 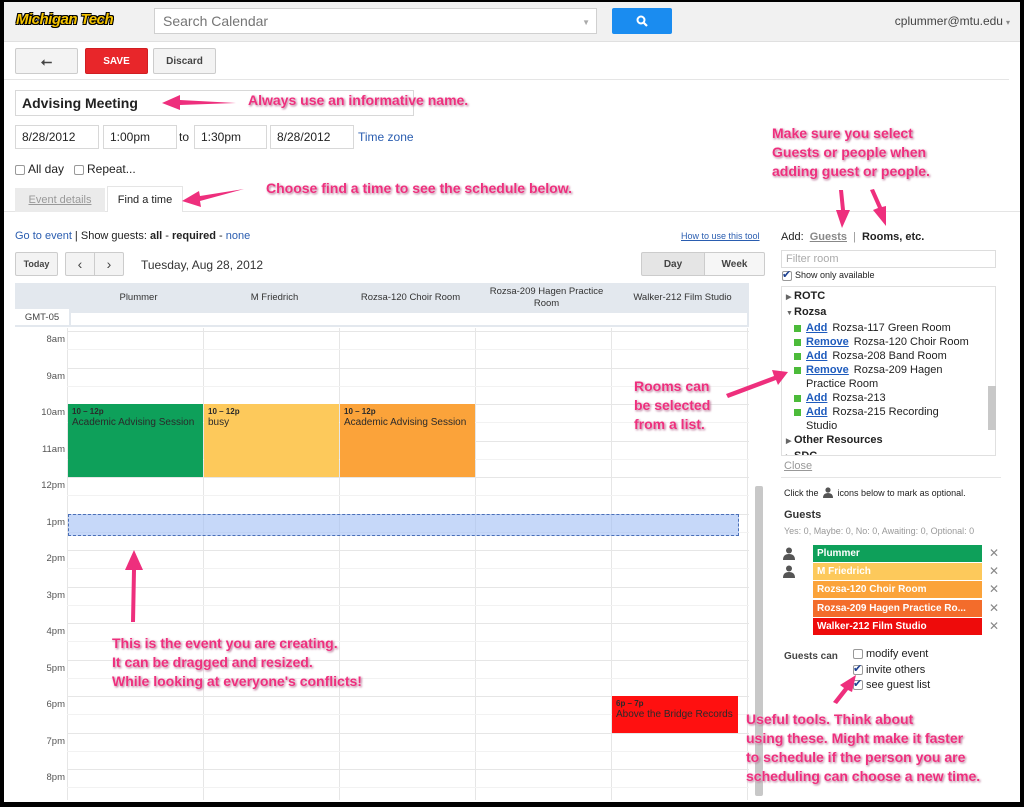 What do you see at coordinates (312, 137) in the screenshot?
I see `end-date-field: 8/28/2012` at bounding box center [312, 137].